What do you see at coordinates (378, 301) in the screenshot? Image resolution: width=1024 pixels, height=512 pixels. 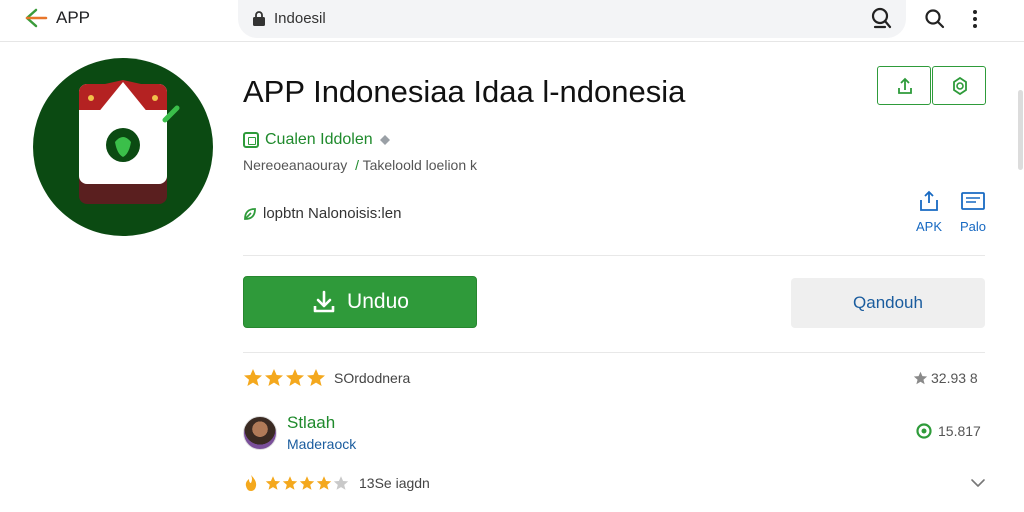 I see `download-button-label: Unduo` at bounding box center [378, 301].